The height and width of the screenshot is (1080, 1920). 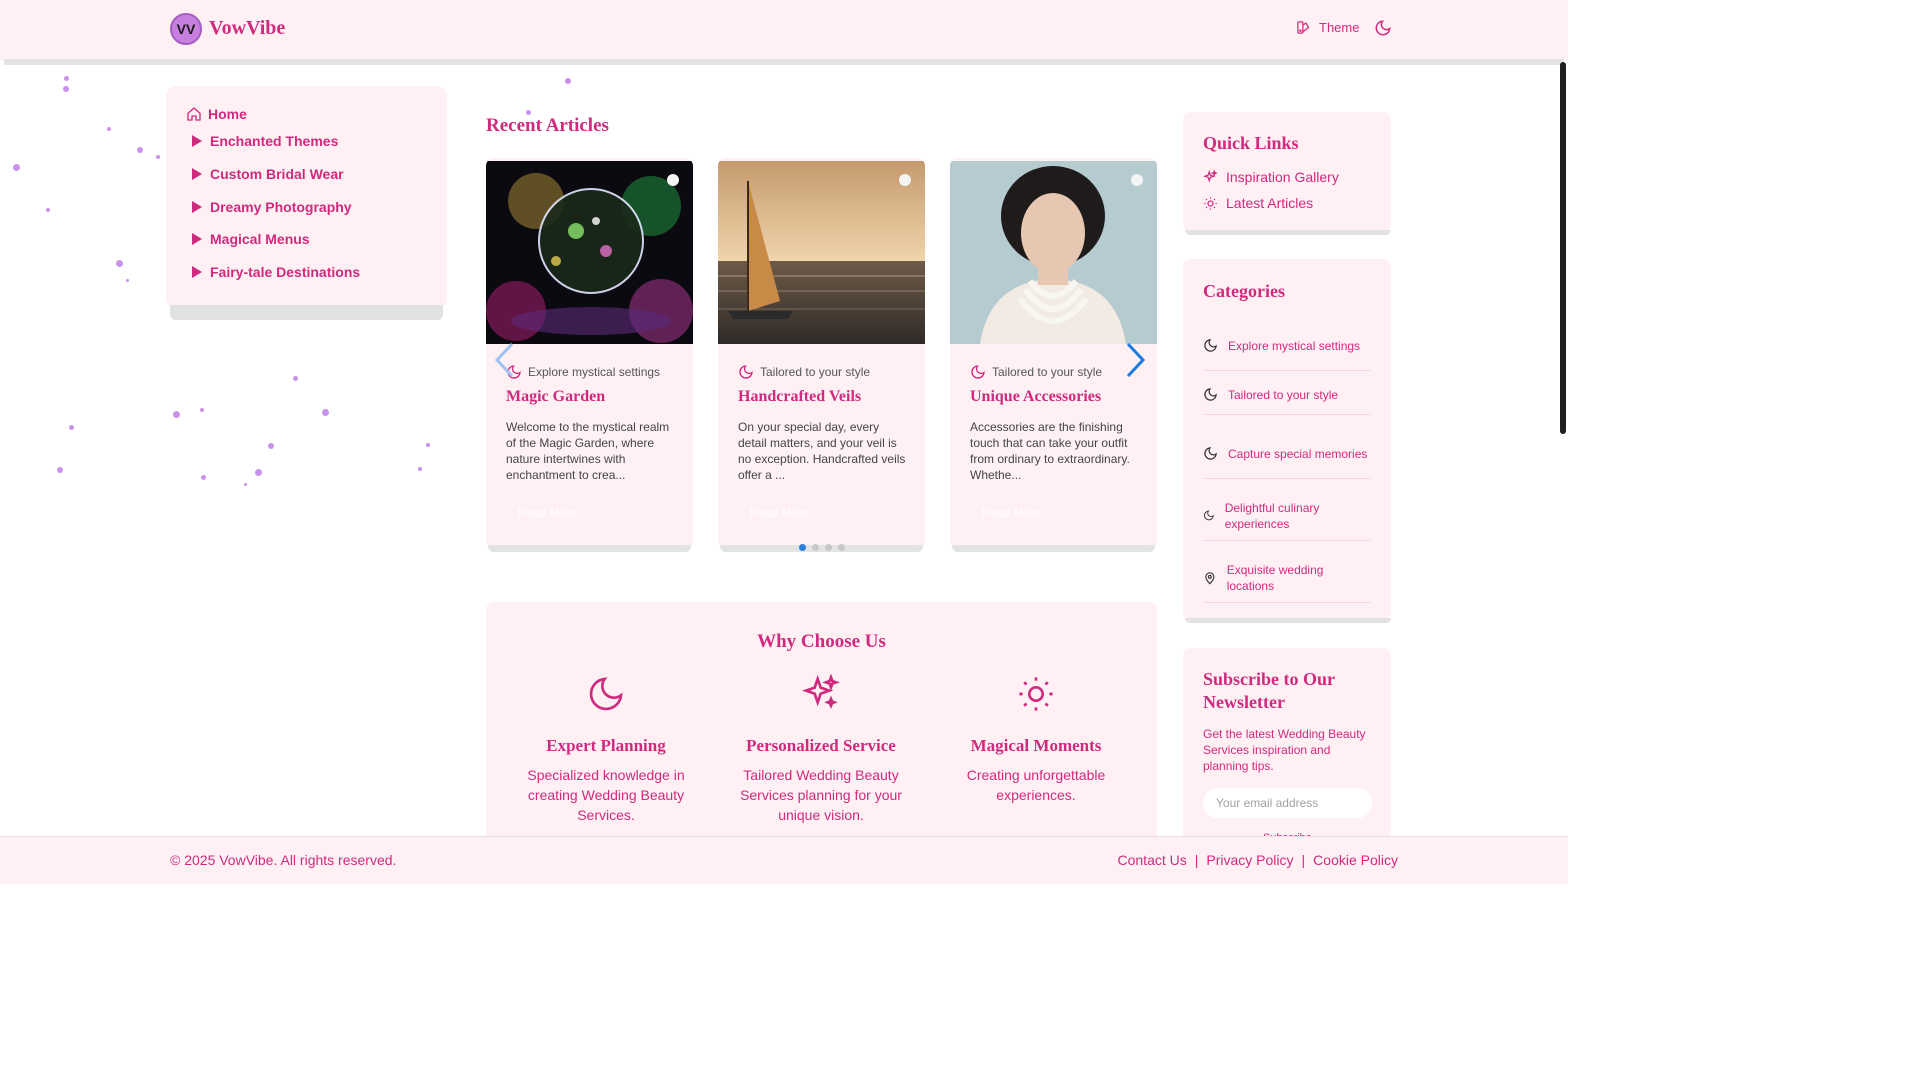 I want to click on sidebar-item-enchanted-themes: Enchanted Themes, so click(x=265, y=141).